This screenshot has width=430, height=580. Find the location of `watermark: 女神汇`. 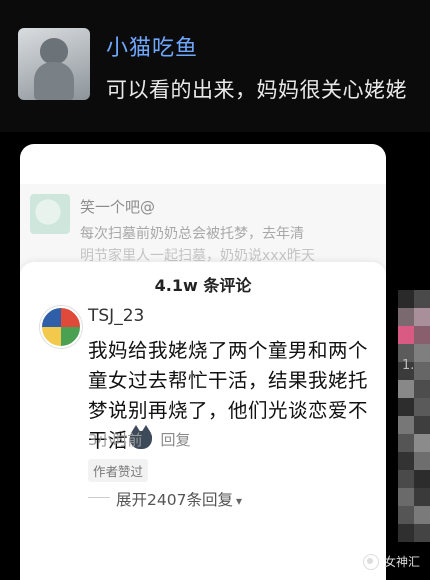

watermark: 女神汇 is located at coordinates (391, 561).